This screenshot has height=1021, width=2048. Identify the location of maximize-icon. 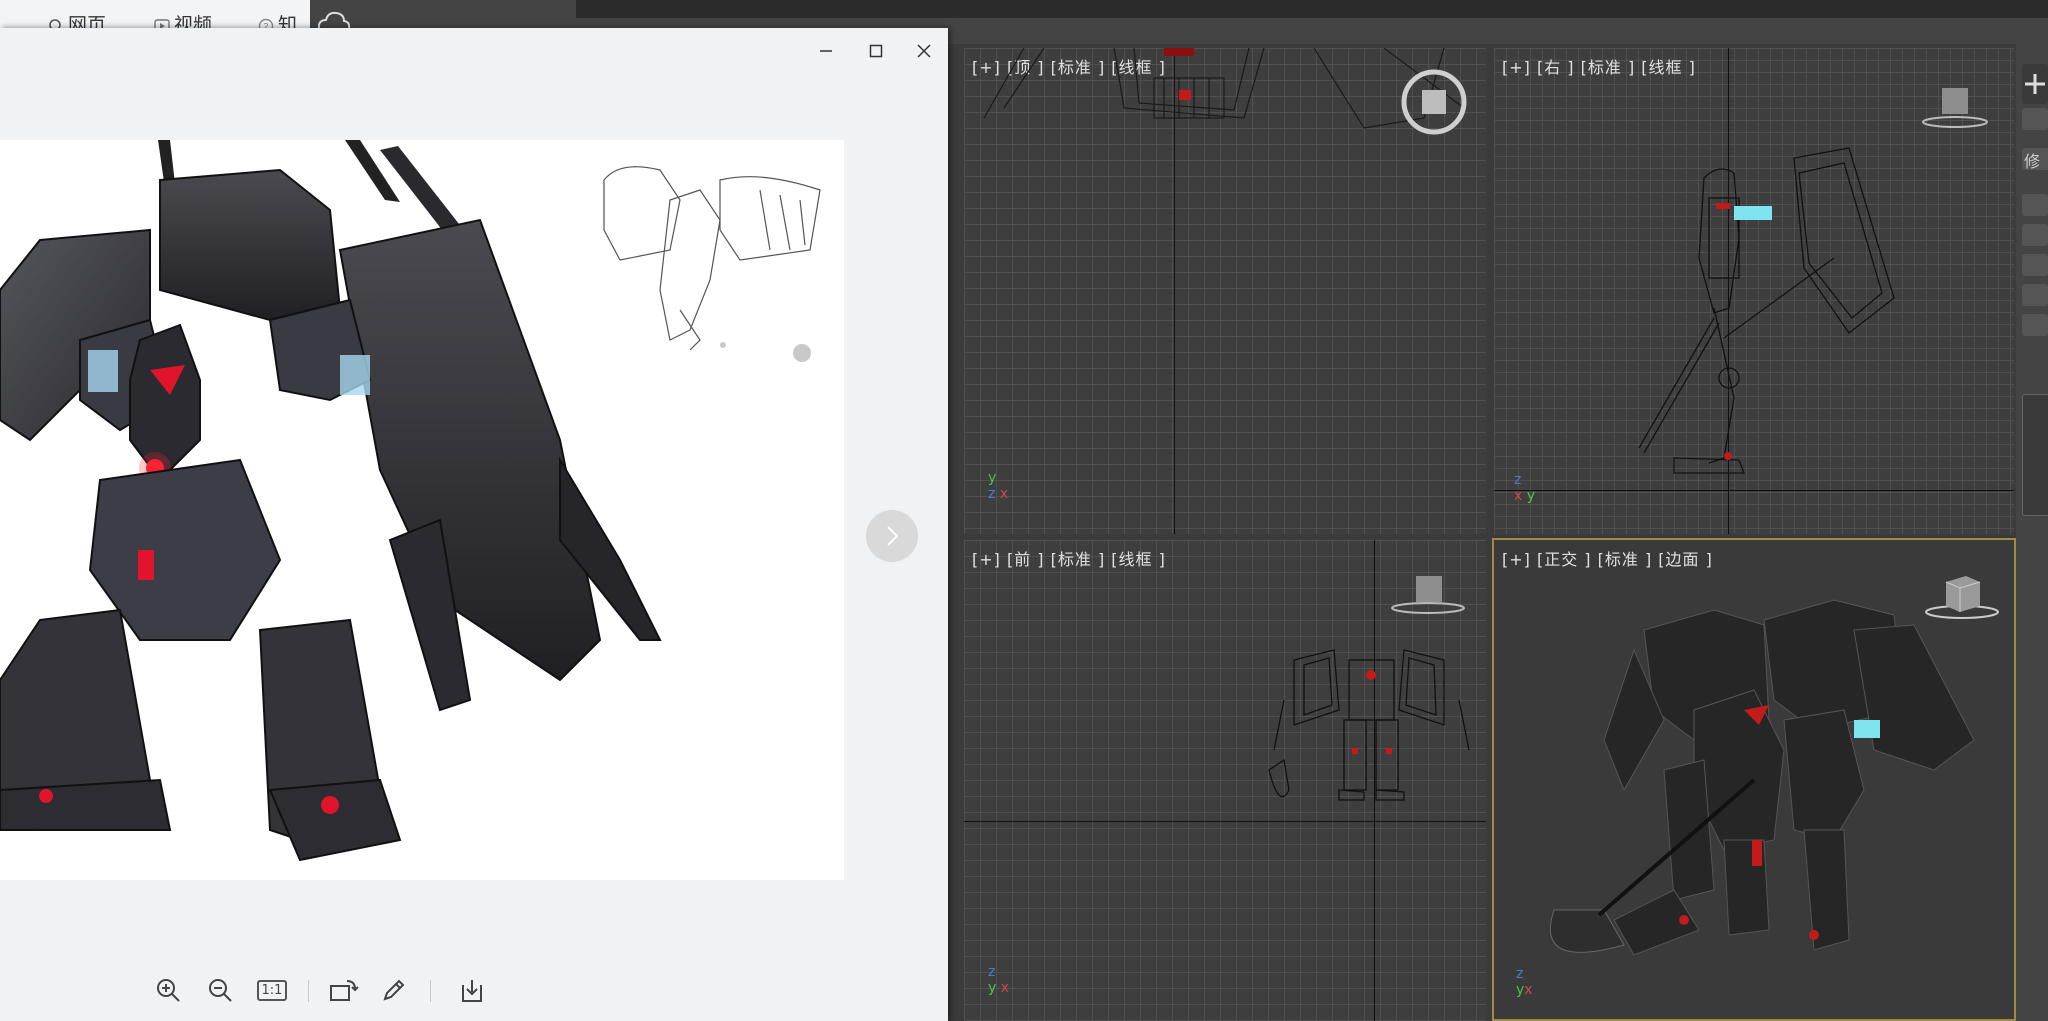
(876, 51).